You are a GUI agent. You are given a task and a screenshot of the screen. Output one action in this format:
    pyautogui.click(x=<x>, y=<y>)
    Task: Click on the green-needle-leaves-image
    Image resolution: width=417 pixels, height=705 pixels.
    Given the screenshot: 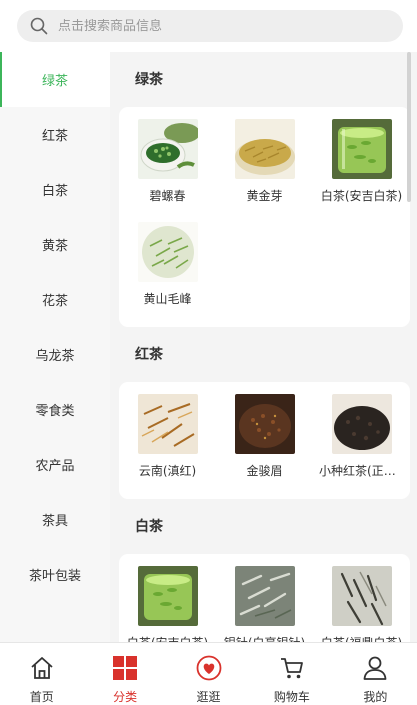 What is the action you would take?
    pyautogui.click(x=167, y=252)
    